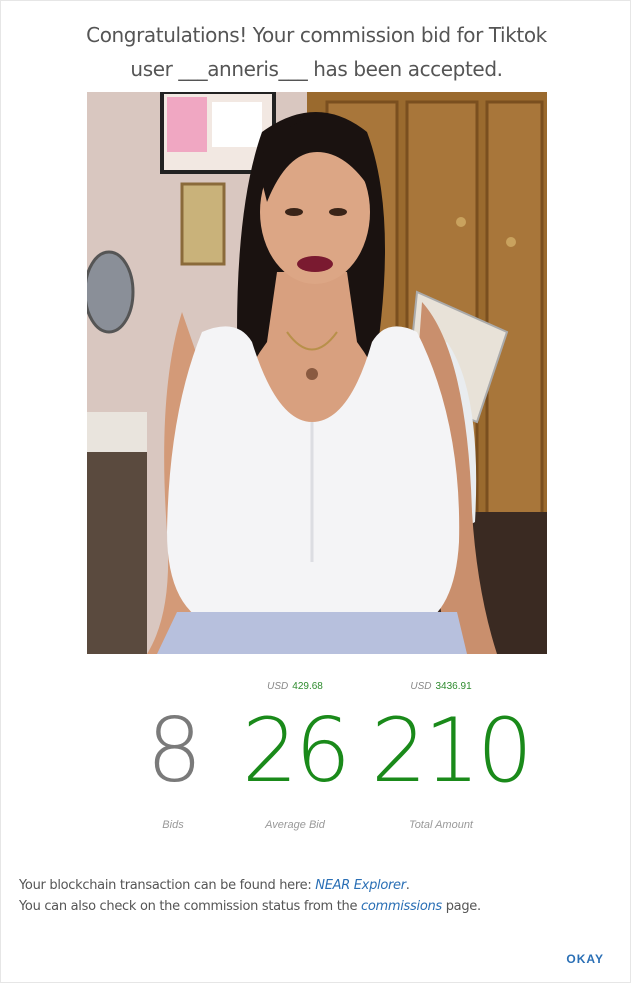 This screenshot has width=631, height=983. I want to click on total-amount-value: 210, so click(452, 750).